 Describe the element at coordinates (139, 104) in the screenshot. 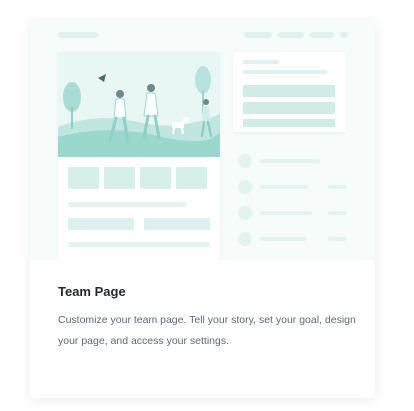

I see `people-walking-image` at that location.